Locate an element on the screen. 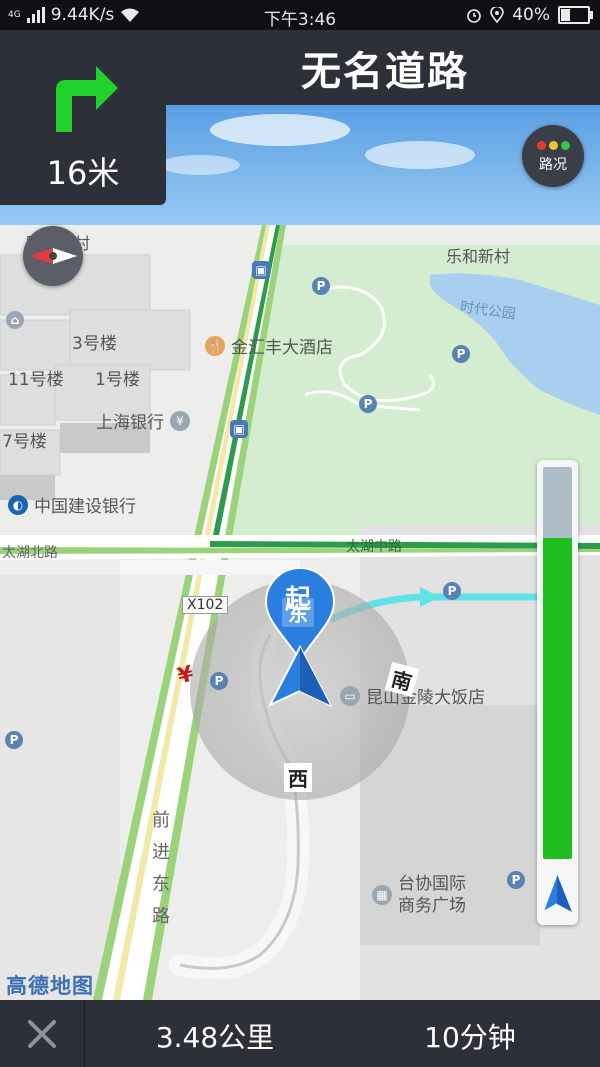 The width and height of the screenshot is (600, 1067). turn-instruction-panel: 16米 is located at coordinates (83, 117).